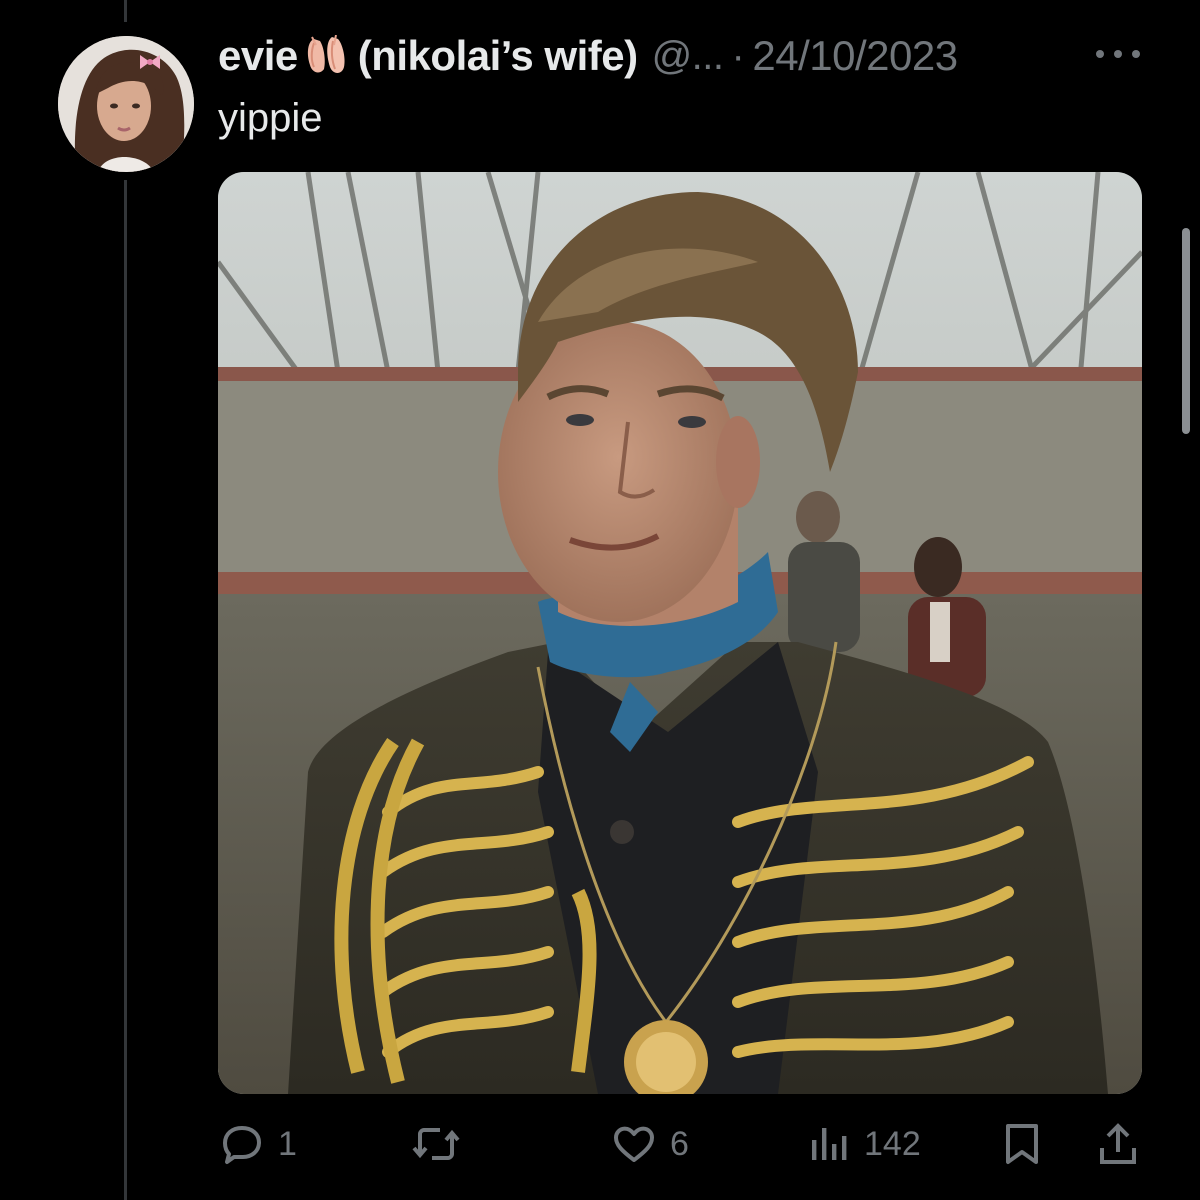 The image size is (1200, 1200). I want to click on tweet-date: 24/10/2023, so click(855, 56).